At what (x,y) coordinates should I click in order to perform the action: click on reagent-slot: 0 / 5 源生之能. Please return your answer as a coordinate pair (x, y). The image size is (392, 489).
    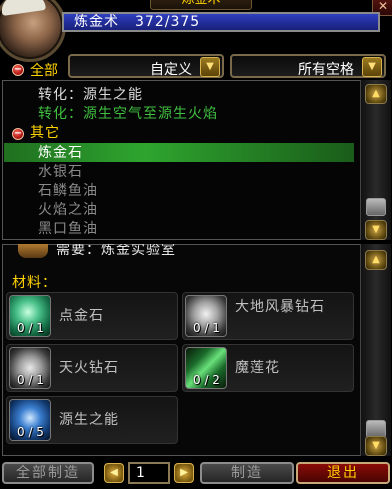
    Looking at the image, I should click on (92, 420).